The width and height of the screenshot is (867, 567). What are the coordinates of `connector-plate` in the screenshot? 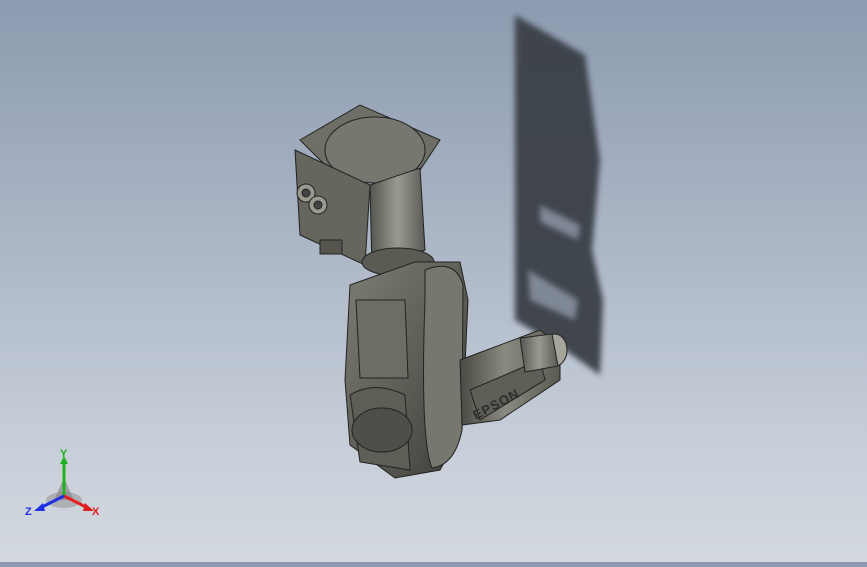 It's located at (331, 247).